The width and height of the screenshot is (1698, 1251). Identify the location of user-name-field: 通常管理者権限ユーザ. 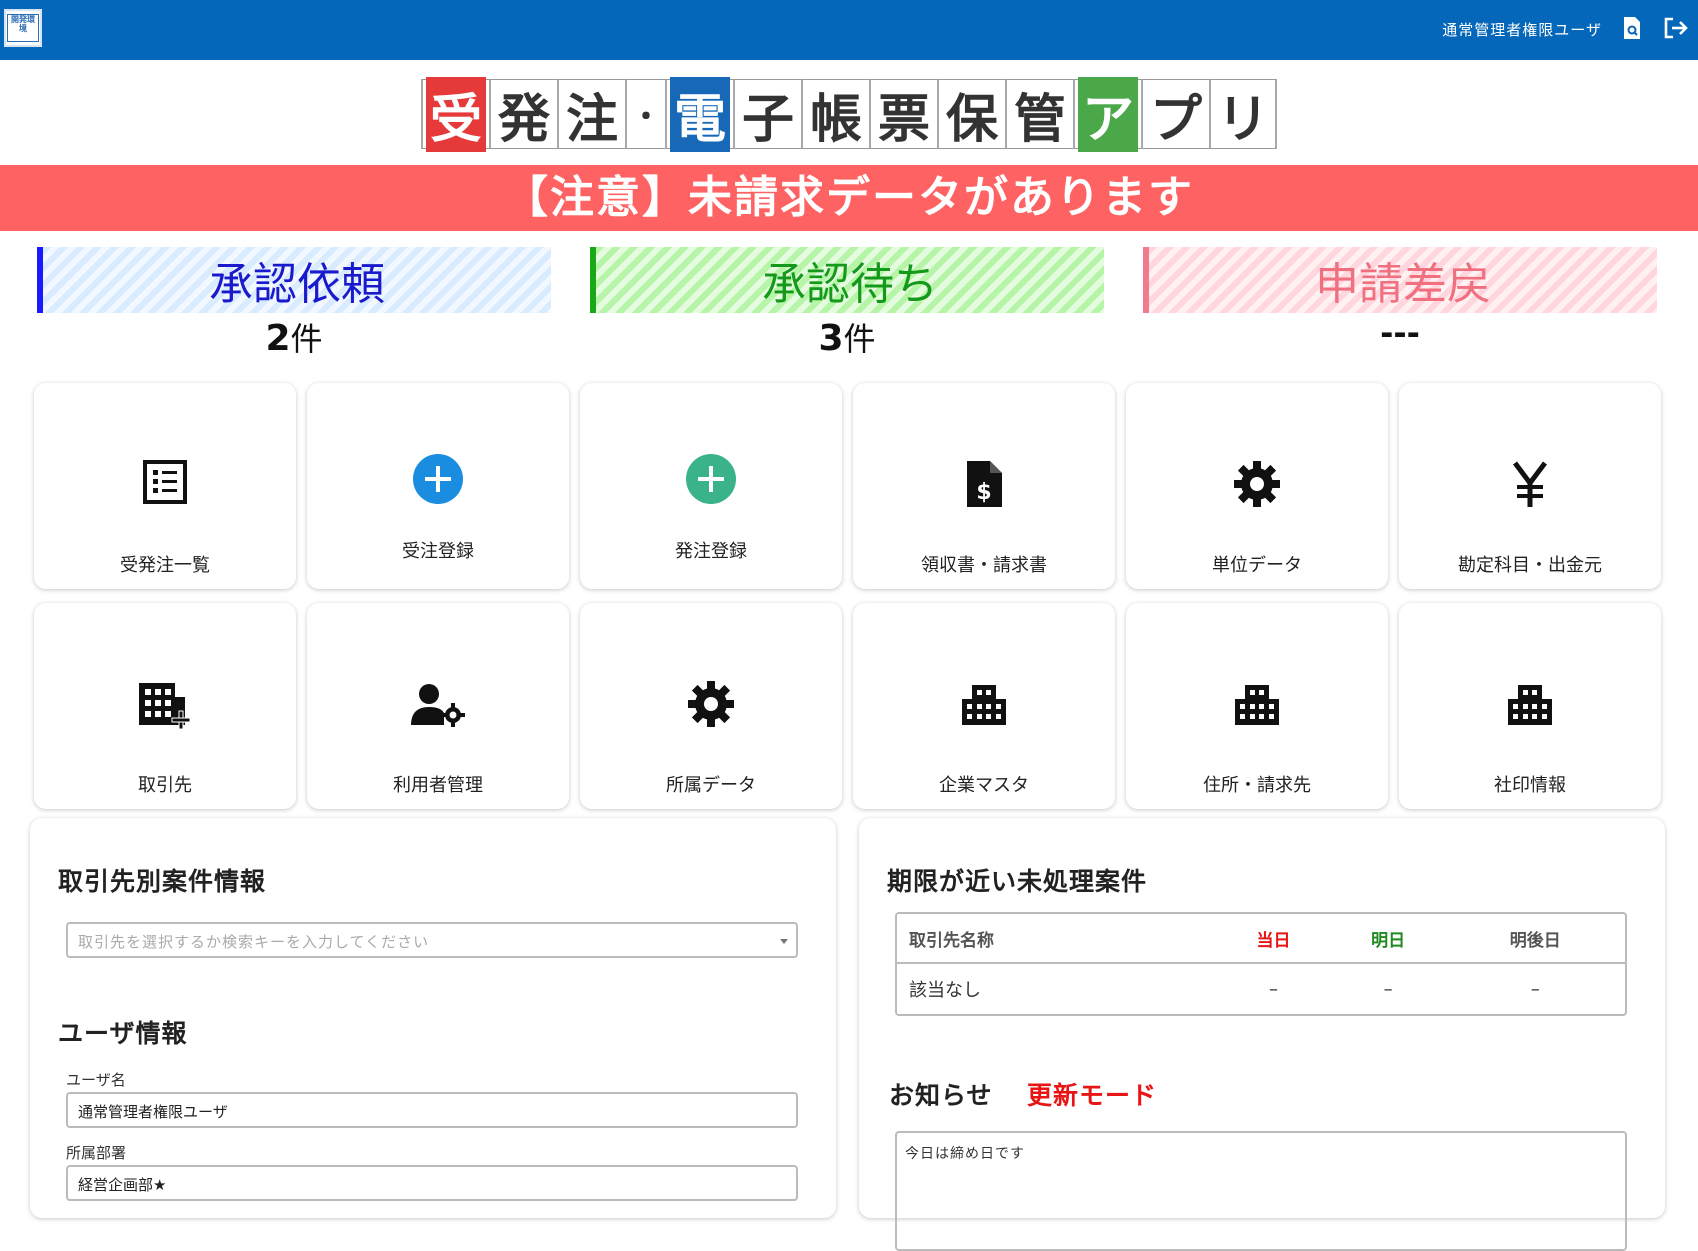
(432, 1110).